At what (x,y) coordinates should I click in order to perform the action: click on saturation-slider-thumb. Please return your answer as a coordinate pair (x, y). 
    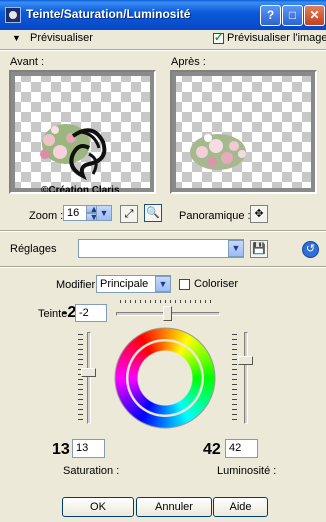
    Looking at the image, I should click on (88, 373).